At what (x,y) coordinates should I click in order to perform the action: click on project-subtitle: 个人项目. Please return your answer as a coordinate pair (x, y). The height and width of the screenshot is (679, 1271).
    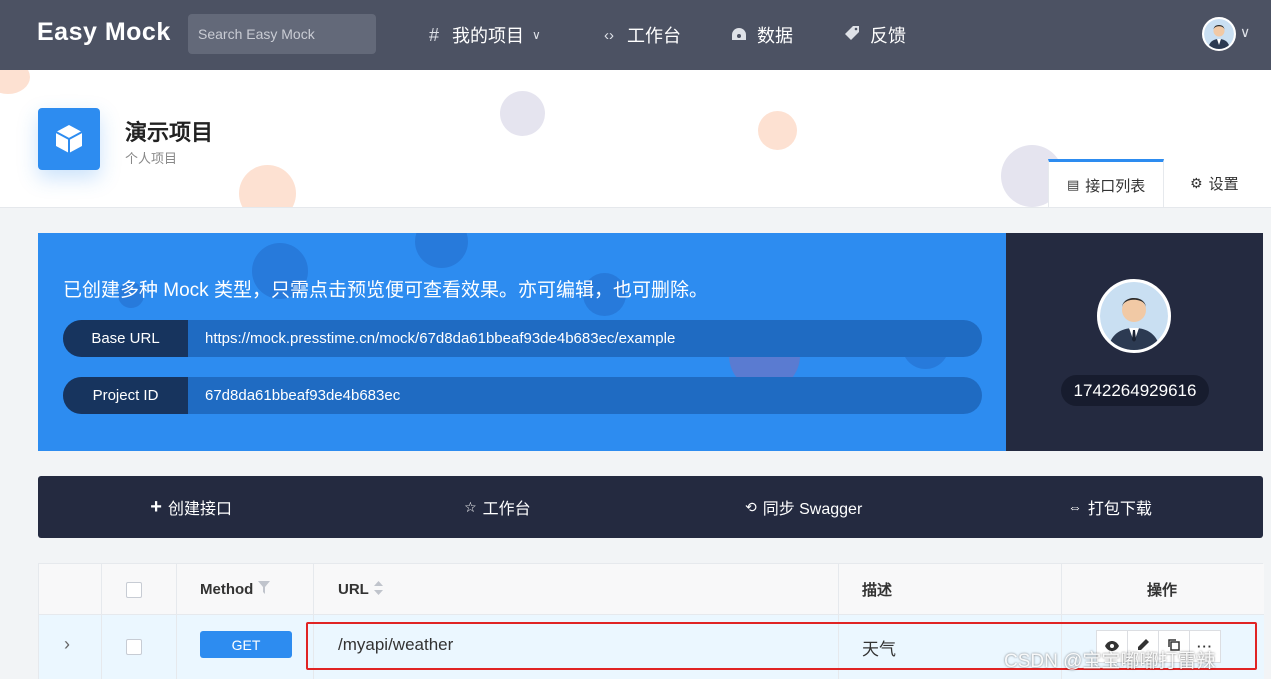
    Looking at the image, I should click on (151, 158).